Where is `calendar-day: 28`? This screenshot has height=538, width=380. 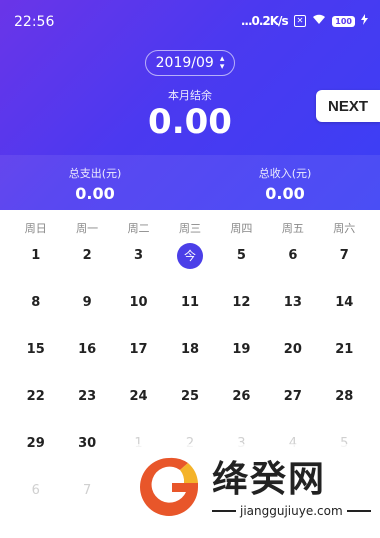
calendar-day: 28 is located at coordinates (344, 396).